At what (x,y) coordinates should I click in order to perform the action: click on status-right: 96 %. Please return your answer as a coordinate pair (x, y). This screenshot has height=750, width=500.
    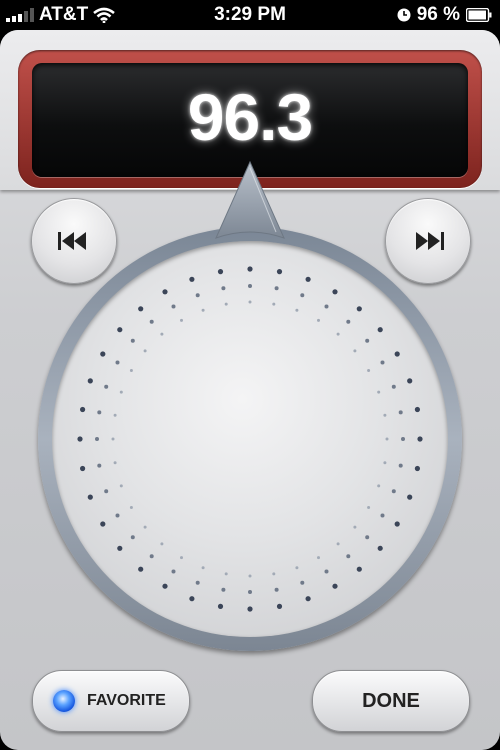
    Looking at the image, I should click on (444, 15).